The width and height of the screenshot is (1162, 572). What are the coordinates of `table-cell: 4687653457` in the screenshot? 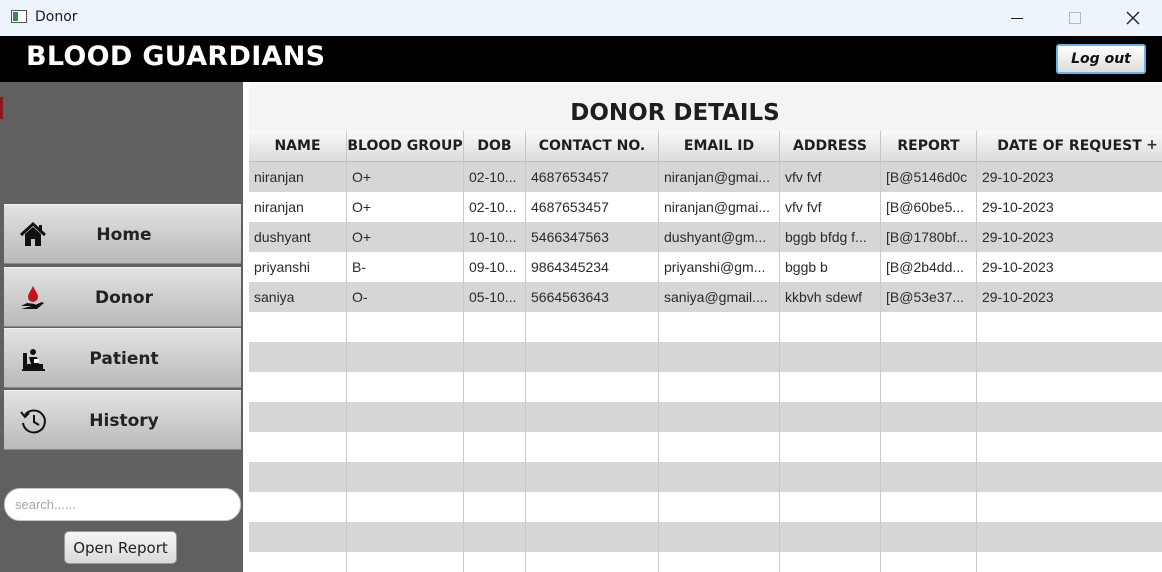 It's located at (592, 207).